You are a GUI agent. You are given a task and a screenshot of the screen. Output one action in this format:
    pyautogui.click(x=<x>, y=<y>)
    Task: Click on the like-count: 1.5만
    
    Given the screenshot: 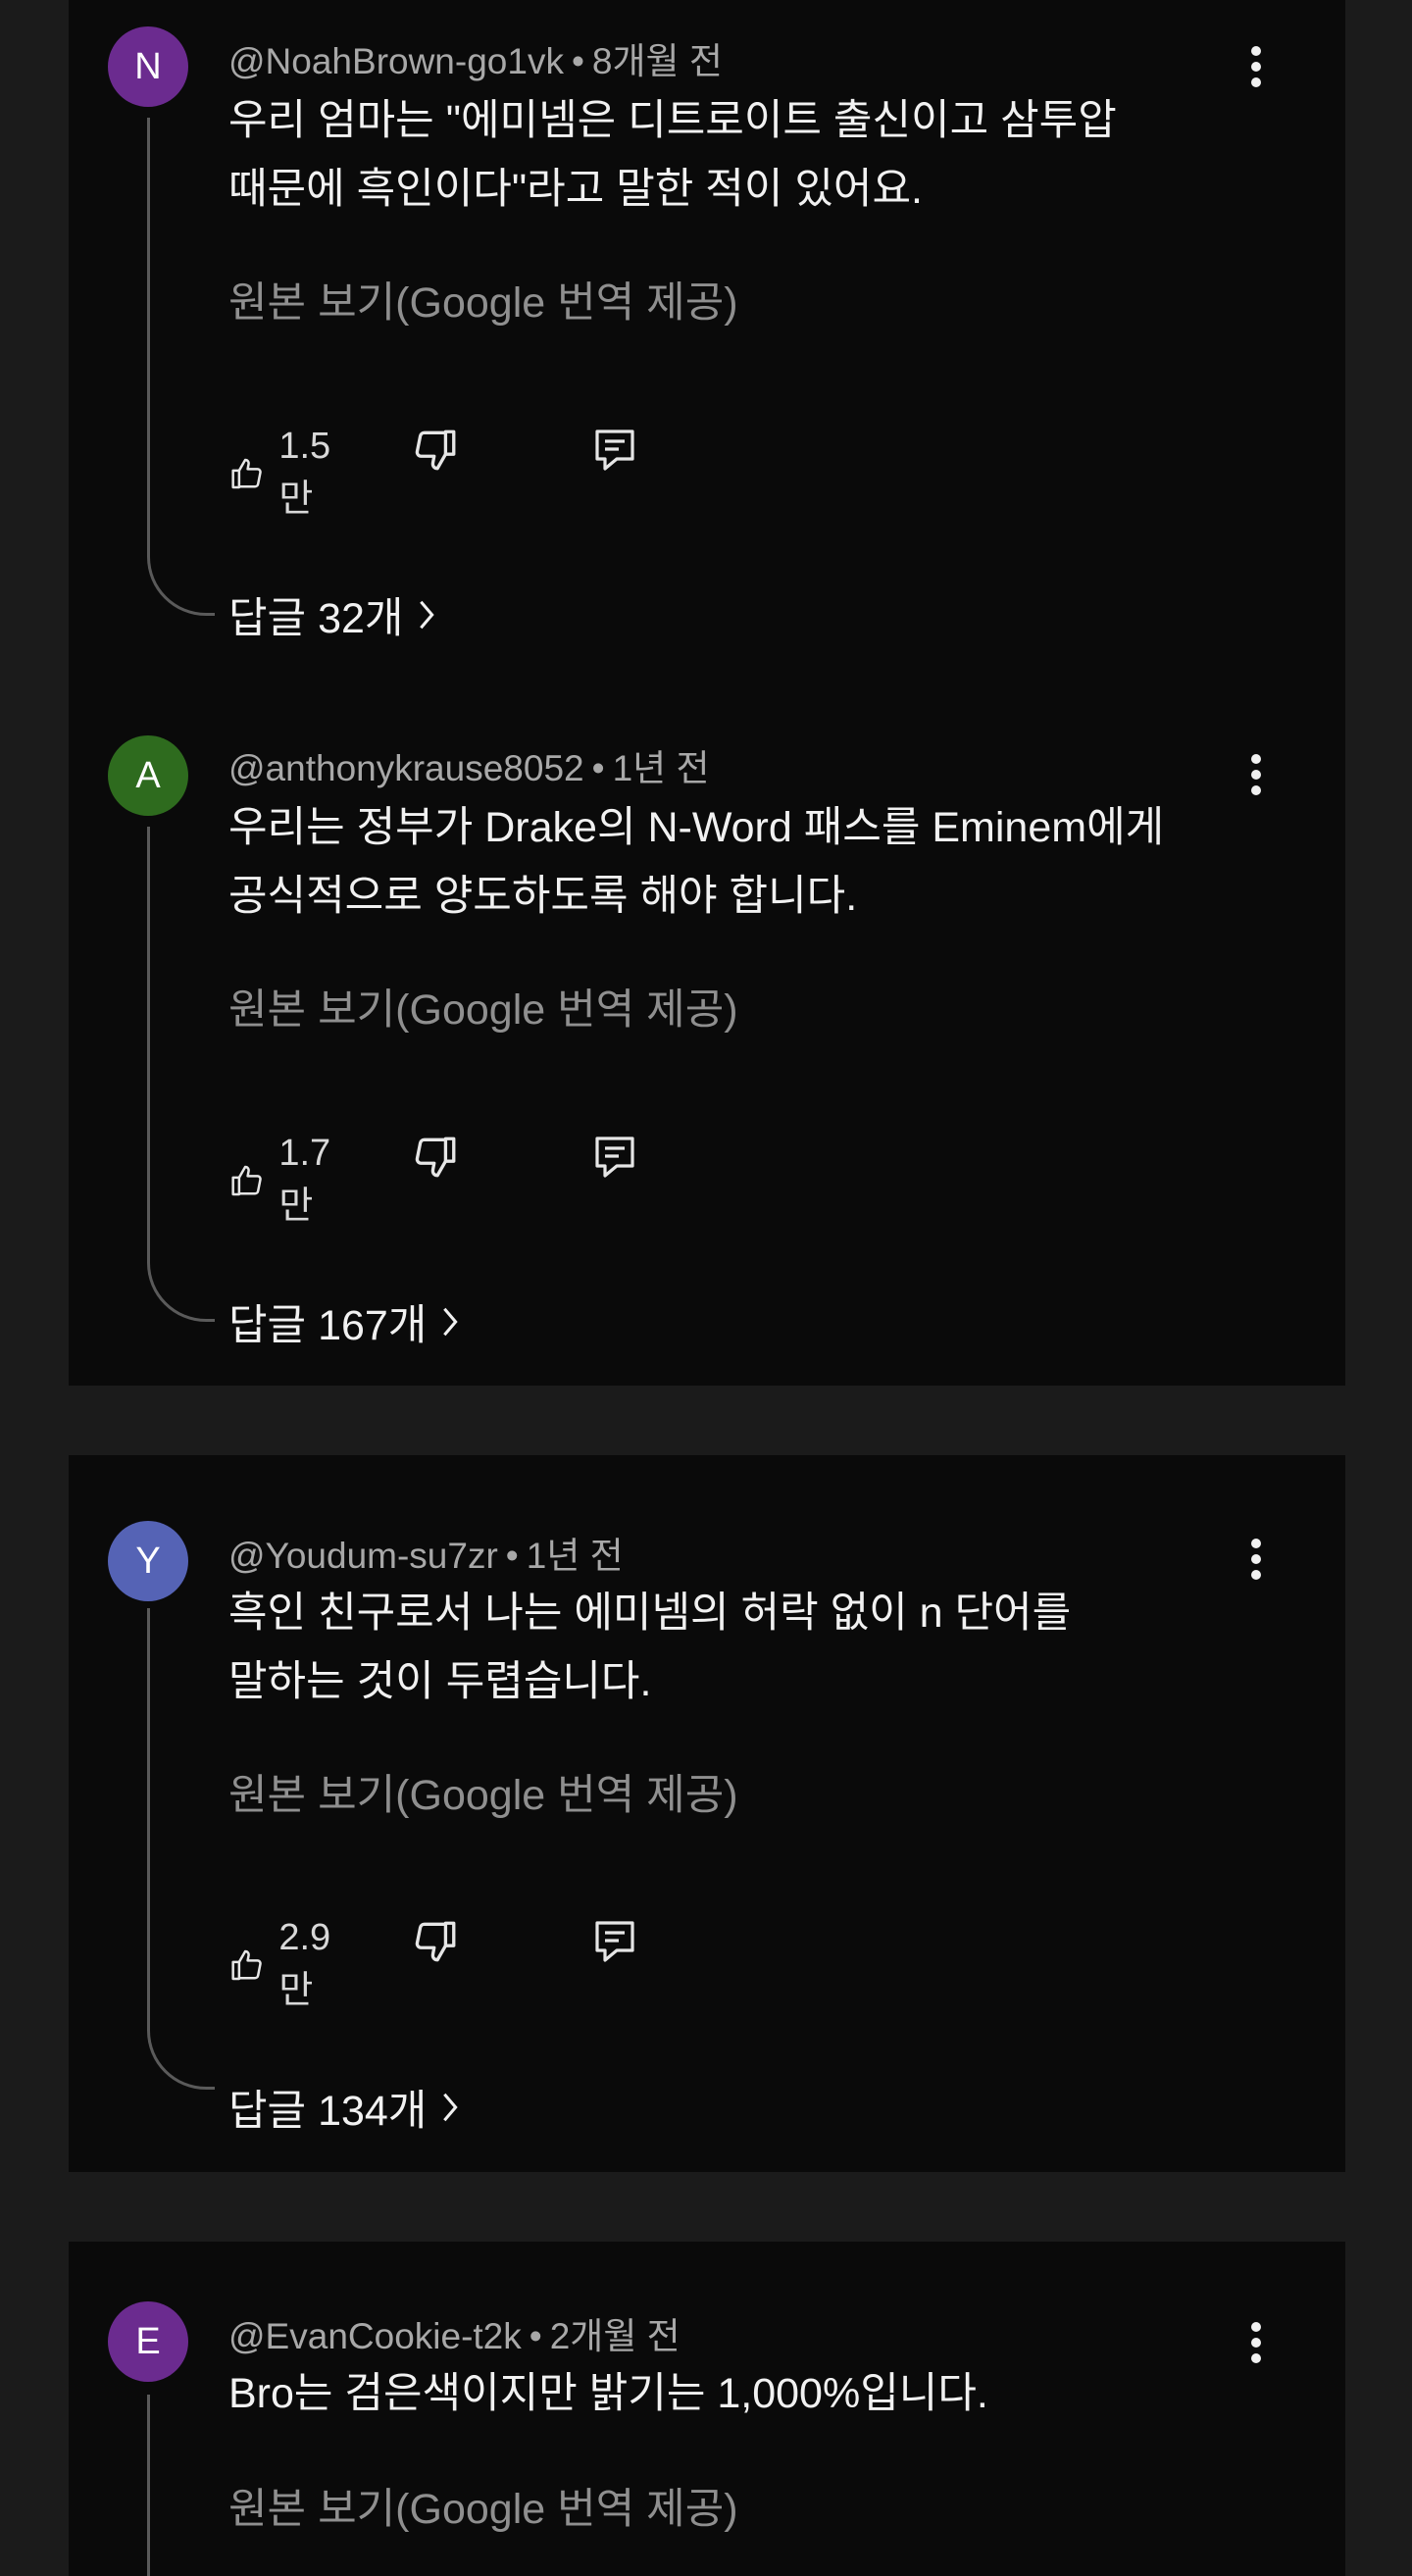 What is the action you would take?
    pyautogui.click(x=304, y=473)
    